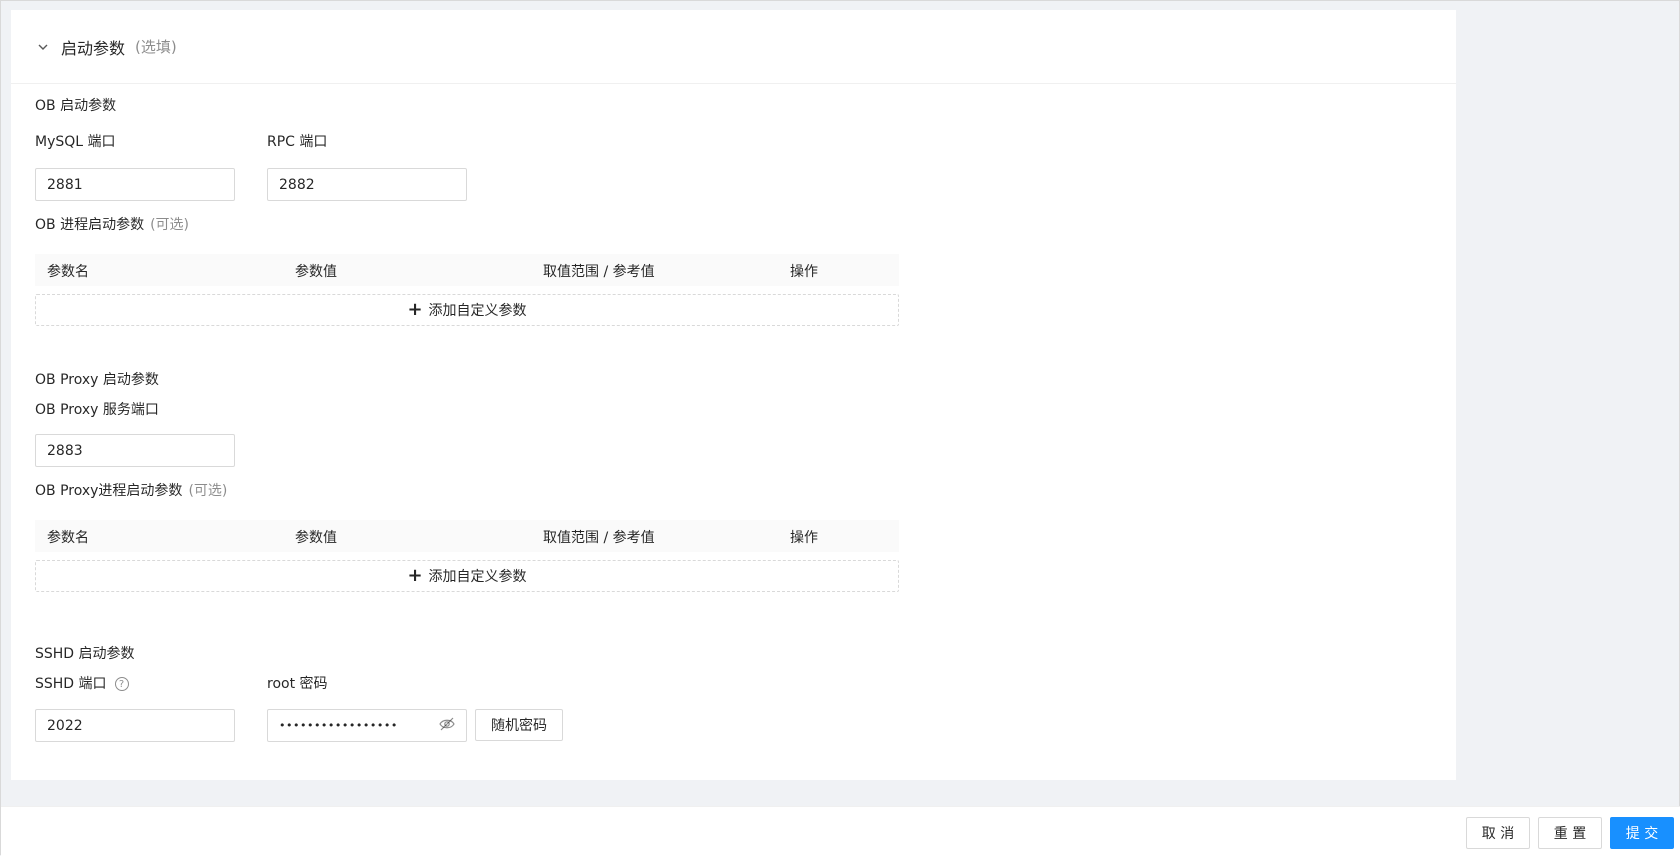 Image resolution: width=1680 pixels, height=856 pixels. Describe the element at coordinates (97, 380) in the screenshot. I see `proxy-section-title: OB Proxy 启动参数` at that location.